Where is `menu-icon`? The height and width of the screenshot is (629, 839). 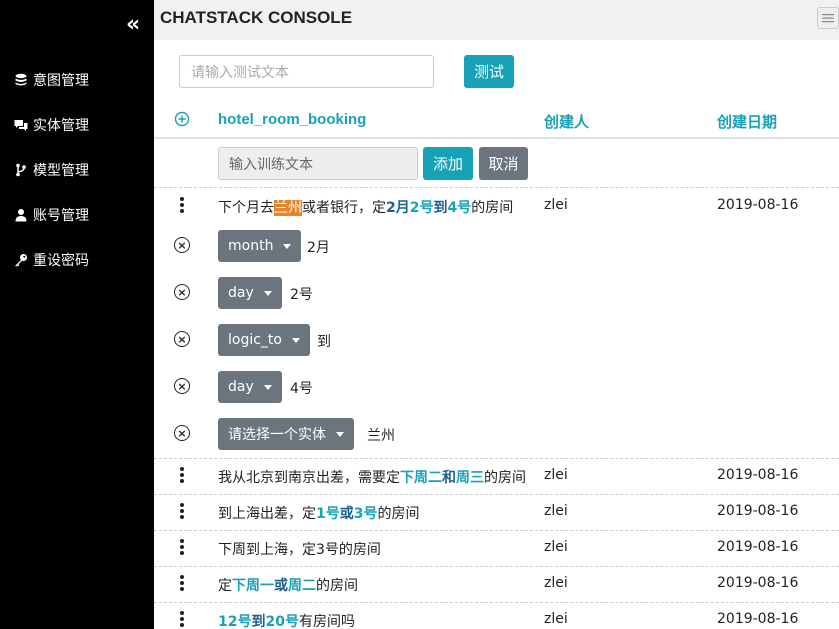
menu-icon is located at coordinates (828, 18).